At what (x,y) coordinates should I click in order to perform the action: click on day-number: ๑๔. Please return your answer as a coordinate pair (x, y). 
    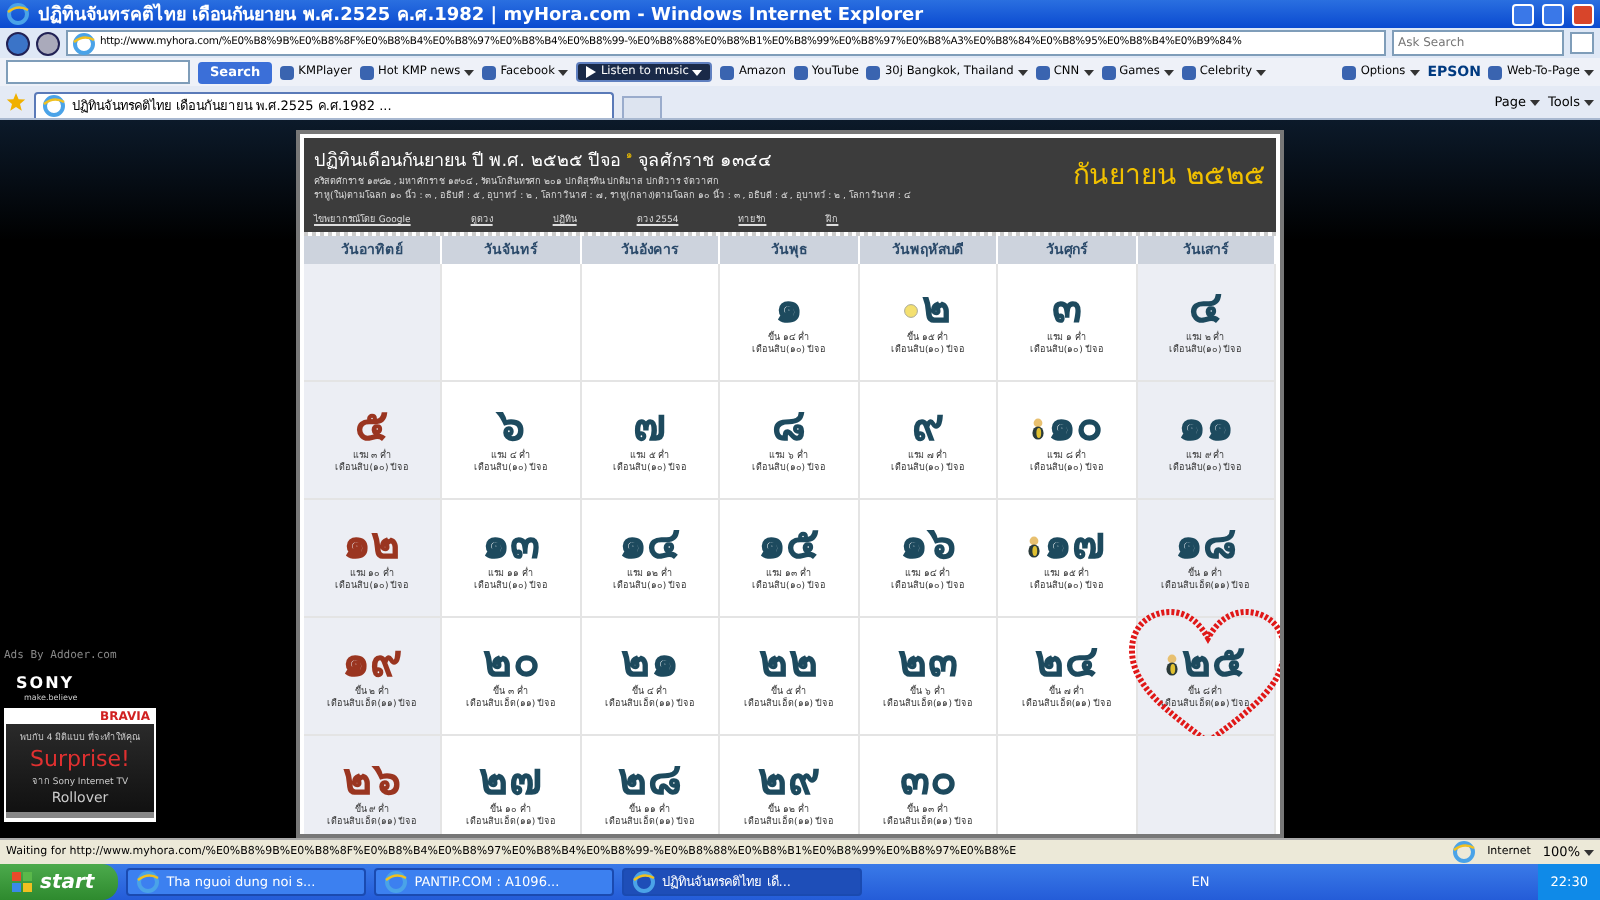
    Looking at the image, I should click on (650, 546).